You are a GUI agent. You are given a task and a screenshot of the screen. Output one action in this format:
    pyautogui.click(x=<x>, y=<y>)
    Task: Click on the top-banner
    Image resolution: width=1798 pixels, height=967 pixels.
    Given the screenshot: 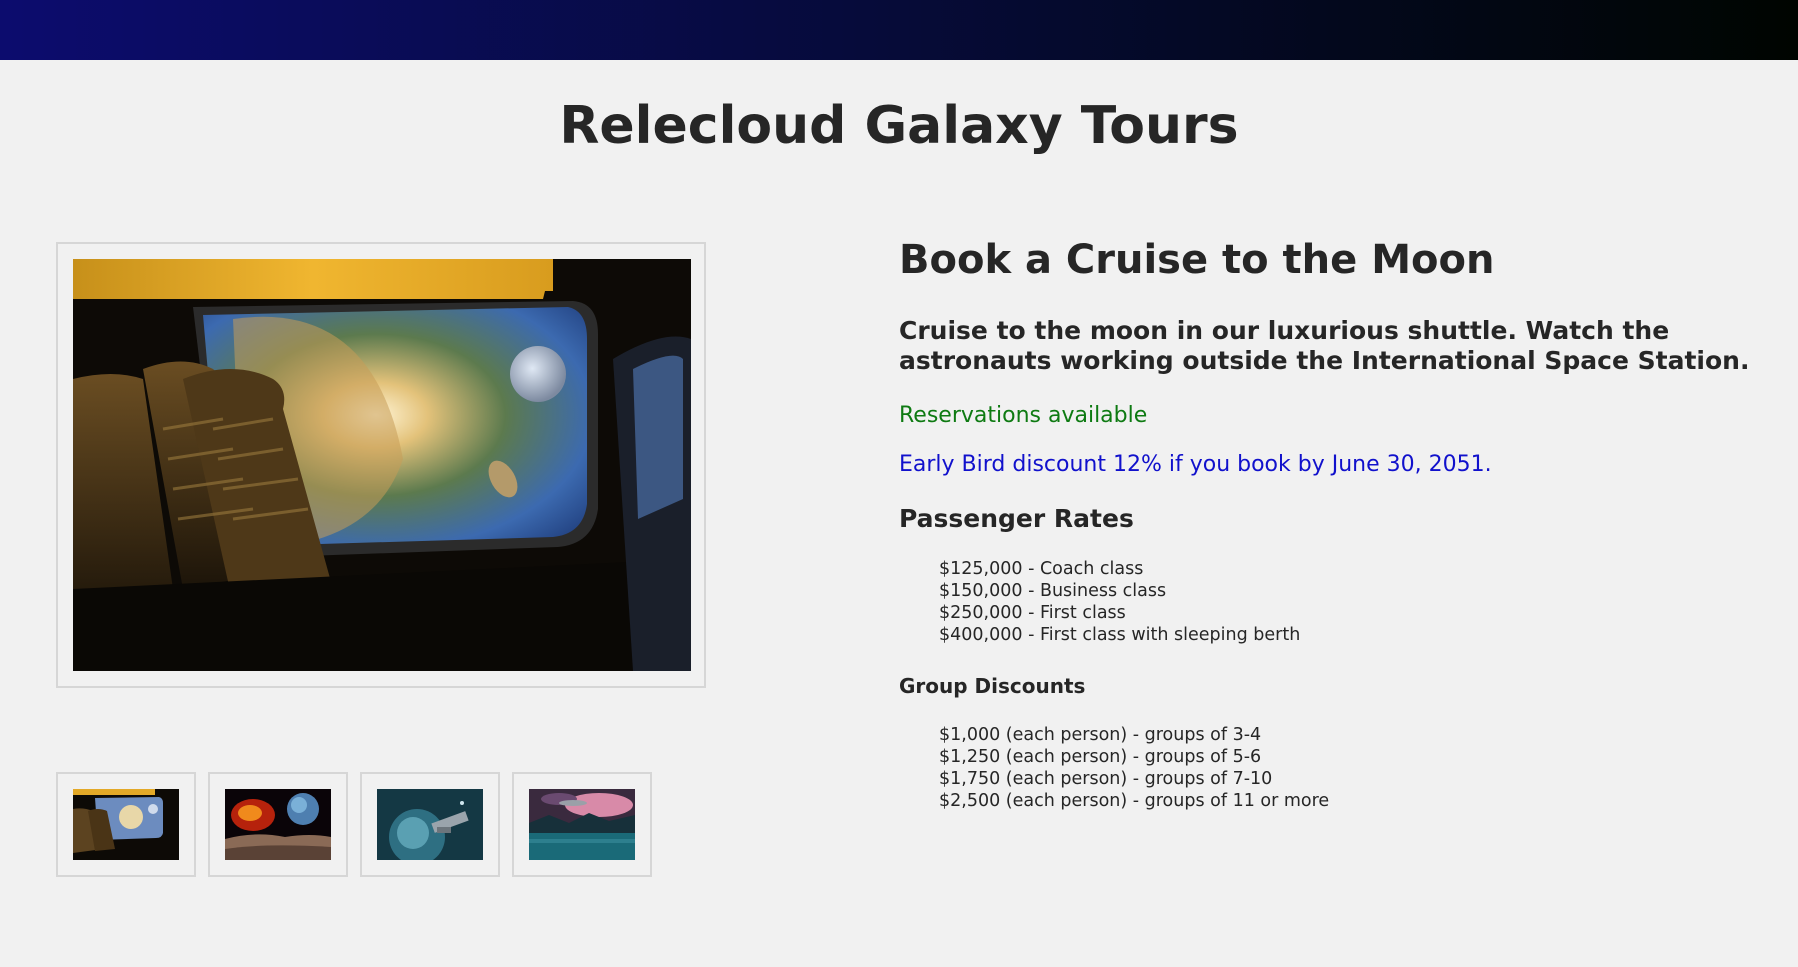 What is the action you would take?
    pyautogui.click(x=899, y=30)
    